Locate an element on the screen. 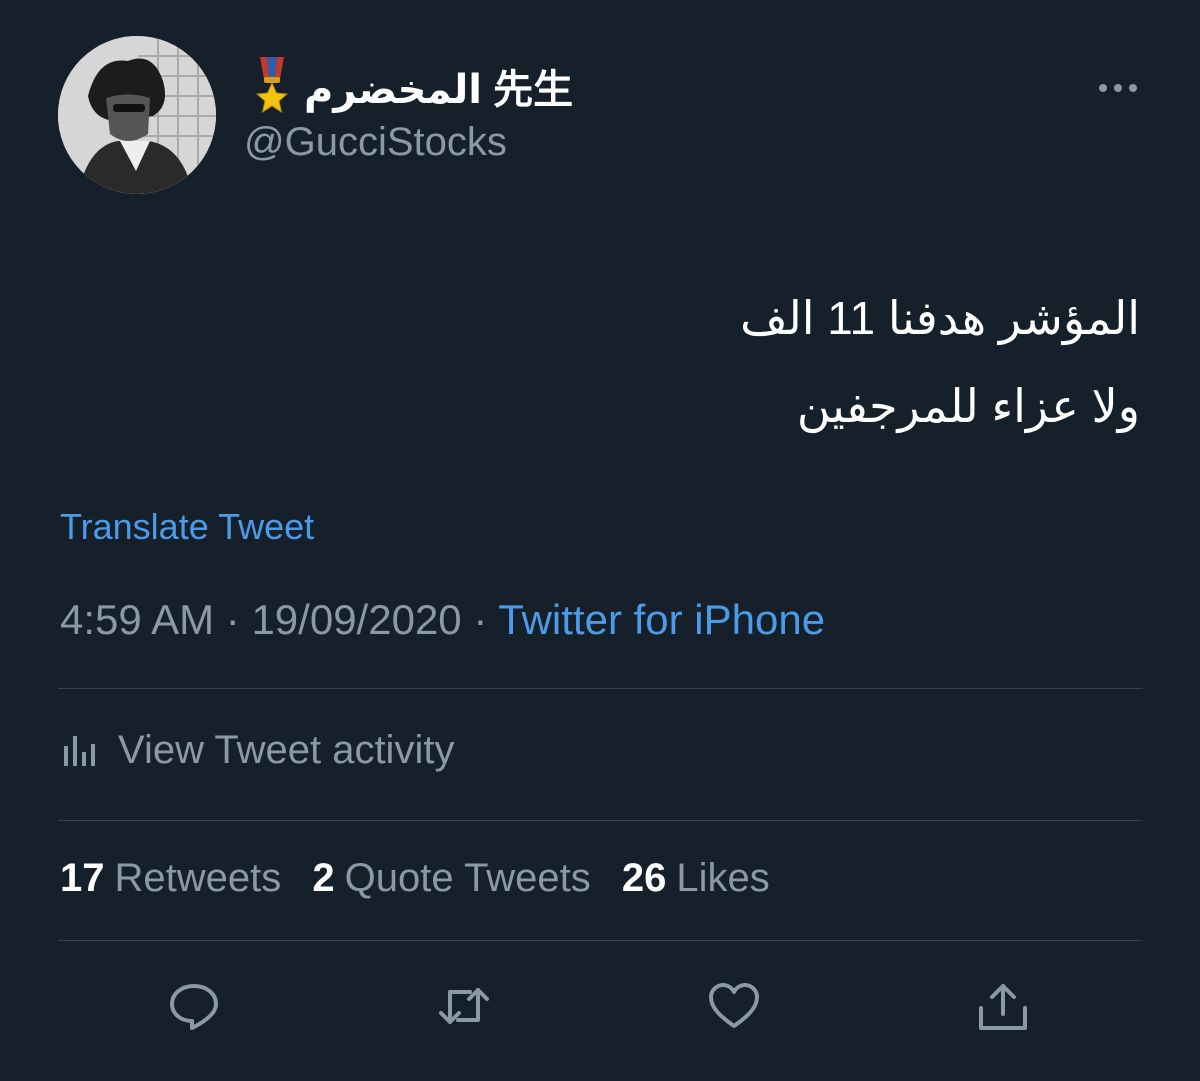 This screenshot has width=1200, height=1081. quote-tweets-label: Quote Tweets is located at coordinates (467, 878).